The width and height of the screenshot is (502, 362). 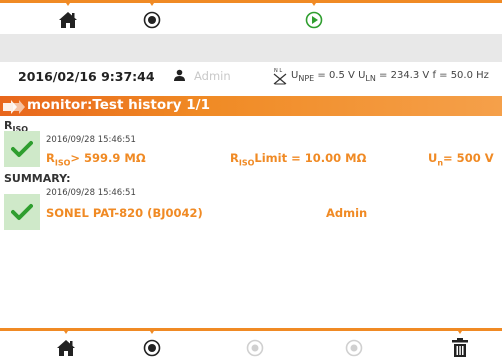 I want to click on riso-value: RISO> 599.9 MΩ, so click(x=96, y=159).